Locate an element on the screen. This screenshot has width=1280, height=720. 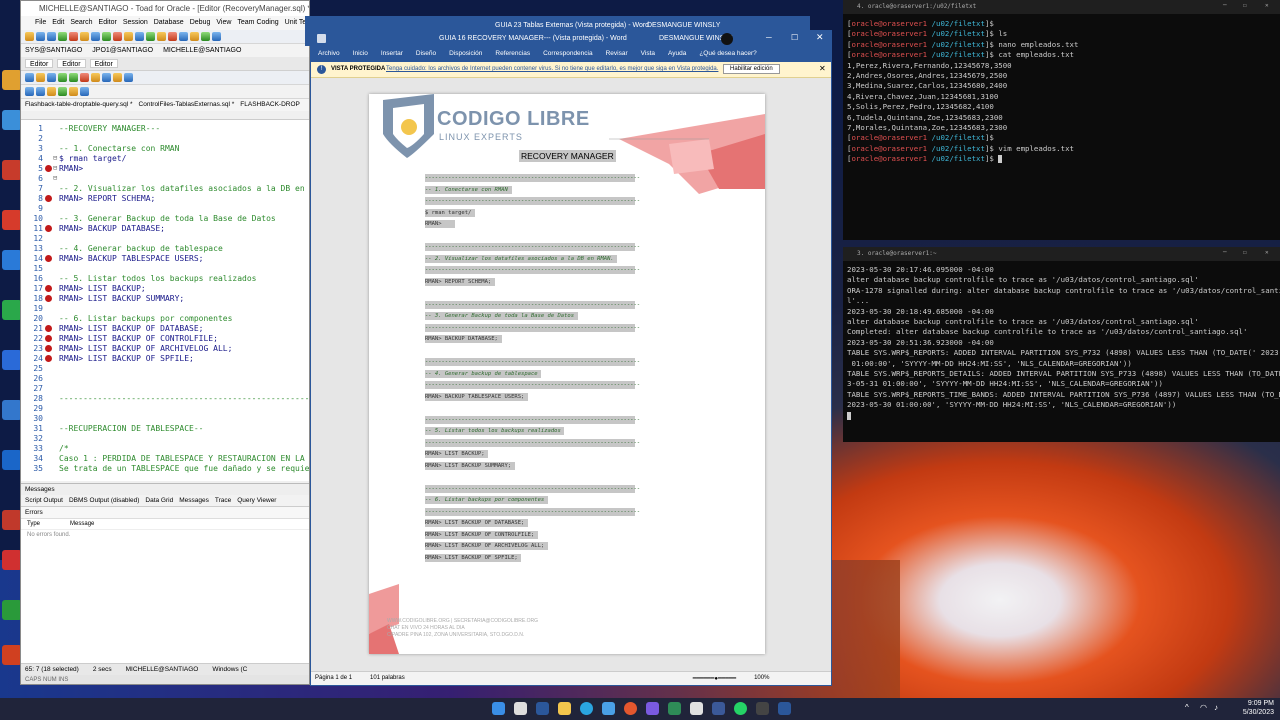
code-insight-icon is located at coordinates (62, 91).